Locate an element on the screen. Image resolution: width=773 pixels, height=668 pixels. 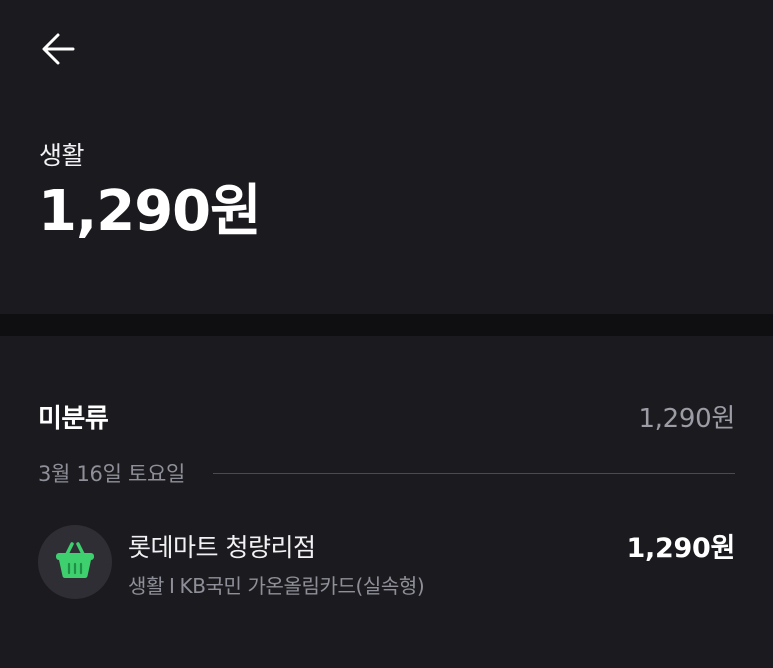
back-button is located at coordinates (59, 51).